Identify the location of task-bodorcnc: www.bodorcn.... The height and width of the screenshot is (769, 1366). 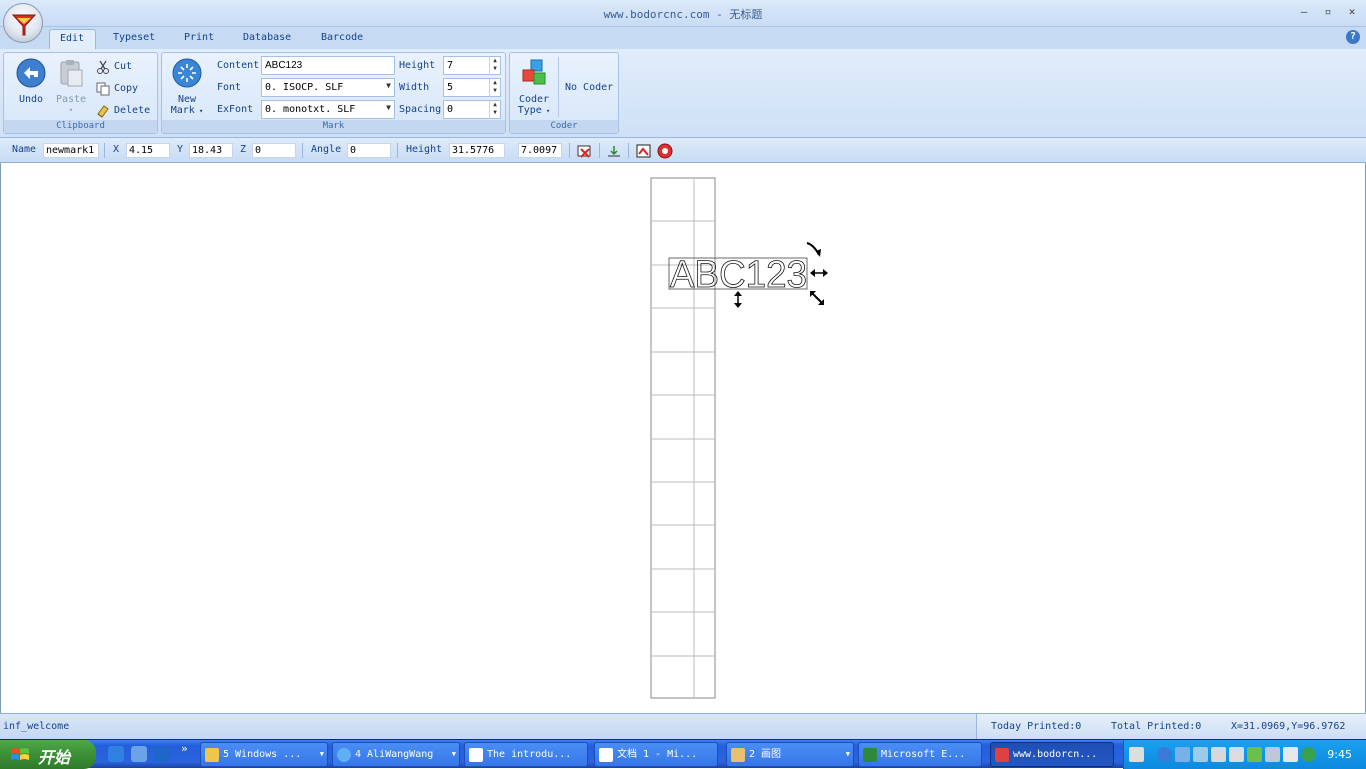
(1052, 754).